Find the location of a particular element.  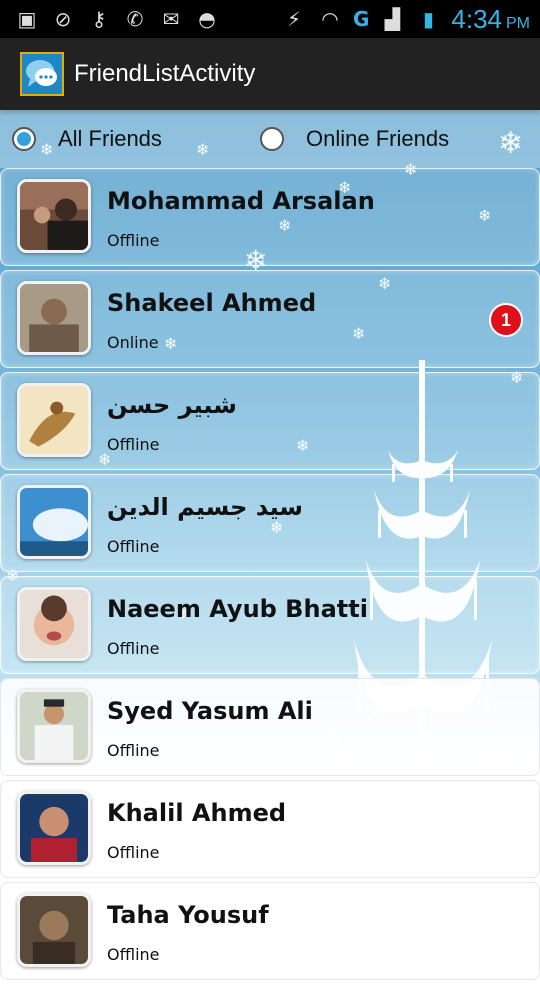

friend-name: Khalil Ahmed is located at coordinates (197, 813).